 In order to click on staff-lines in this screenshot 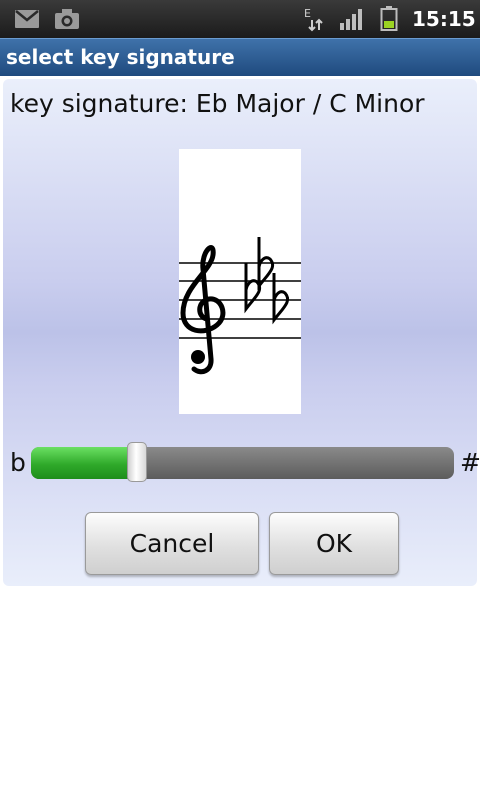, I will do `click(240, 300)`.